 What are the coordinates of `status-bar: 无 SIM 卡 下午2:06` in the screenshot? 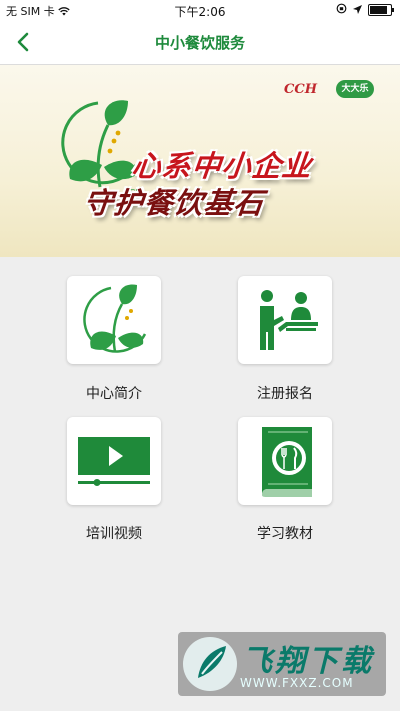 It's located at (200, 10).